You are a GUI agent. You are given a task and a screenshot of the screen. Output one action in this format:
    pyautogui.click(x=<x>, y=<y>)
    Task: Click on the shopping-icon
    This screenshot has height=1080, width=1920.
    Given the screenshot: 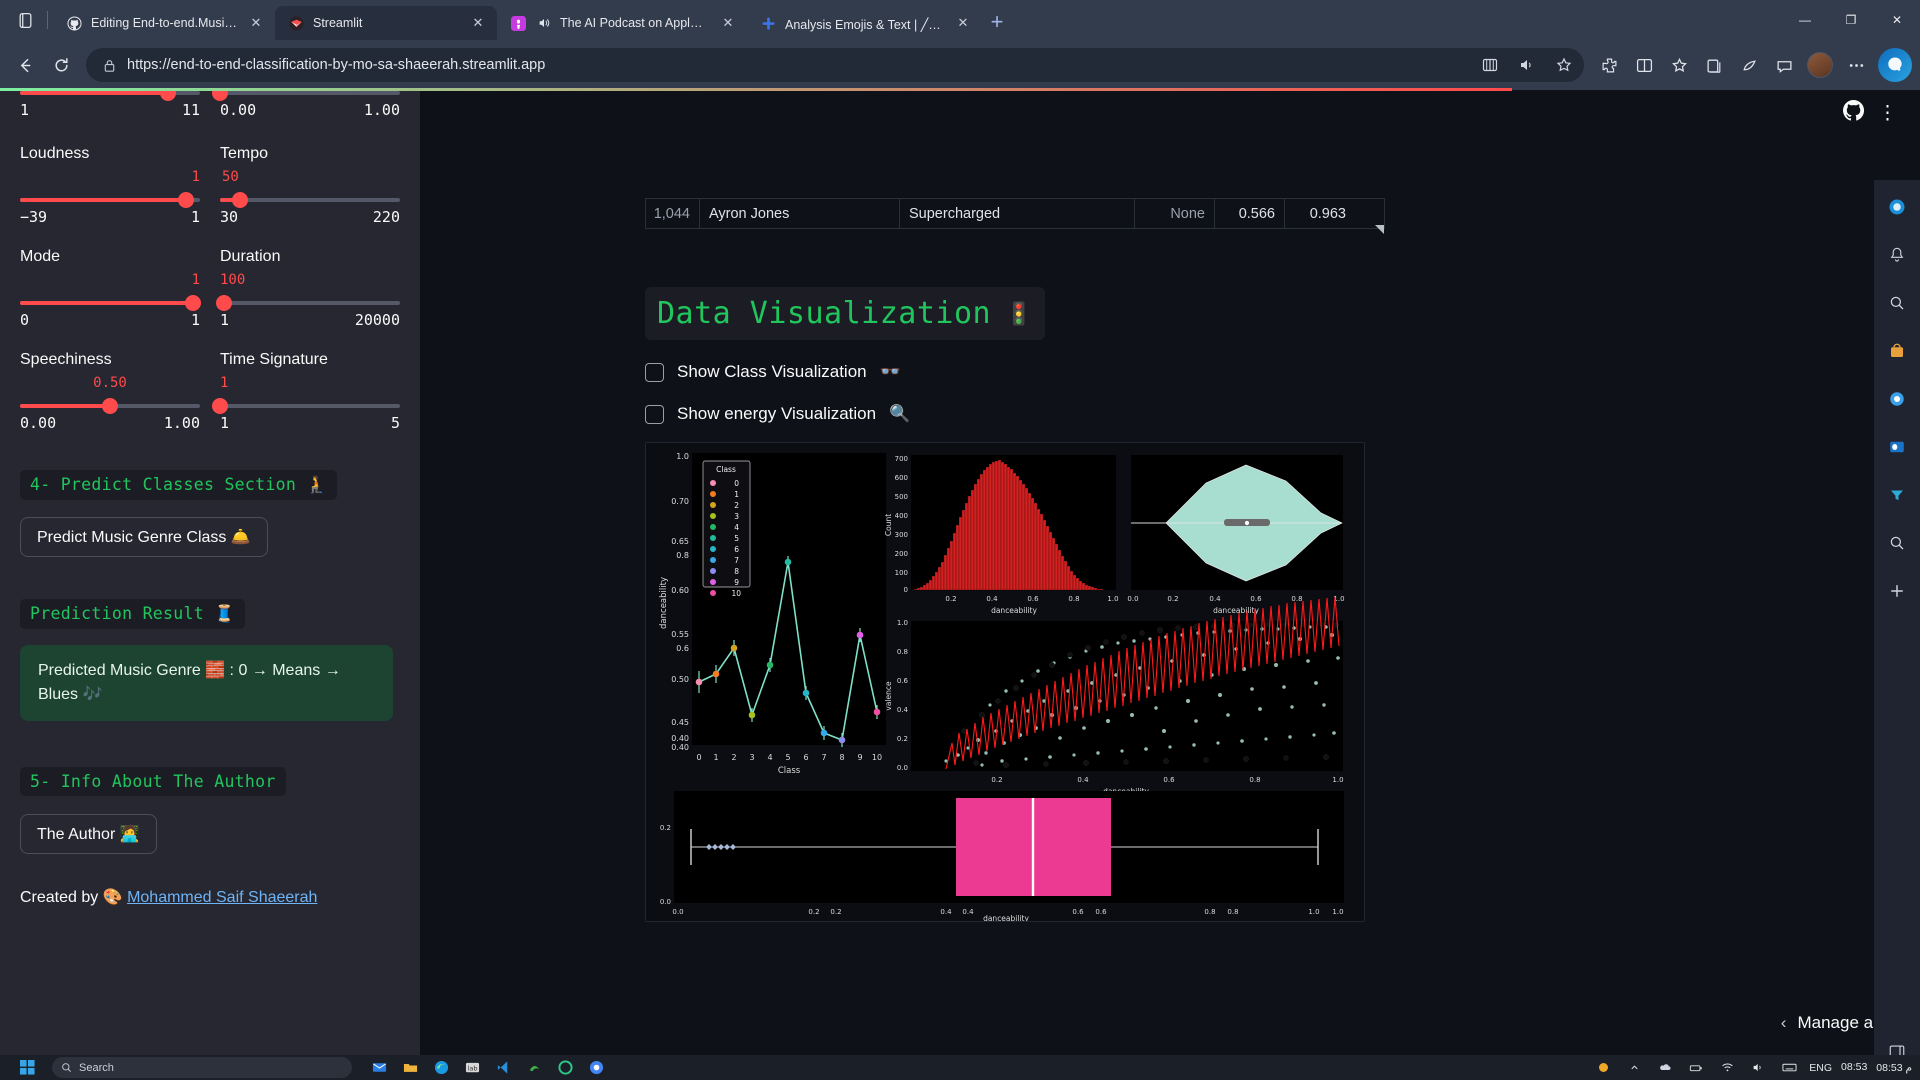 What is the action you would take?
    pyautogui.click(x=1897, y=351)
    